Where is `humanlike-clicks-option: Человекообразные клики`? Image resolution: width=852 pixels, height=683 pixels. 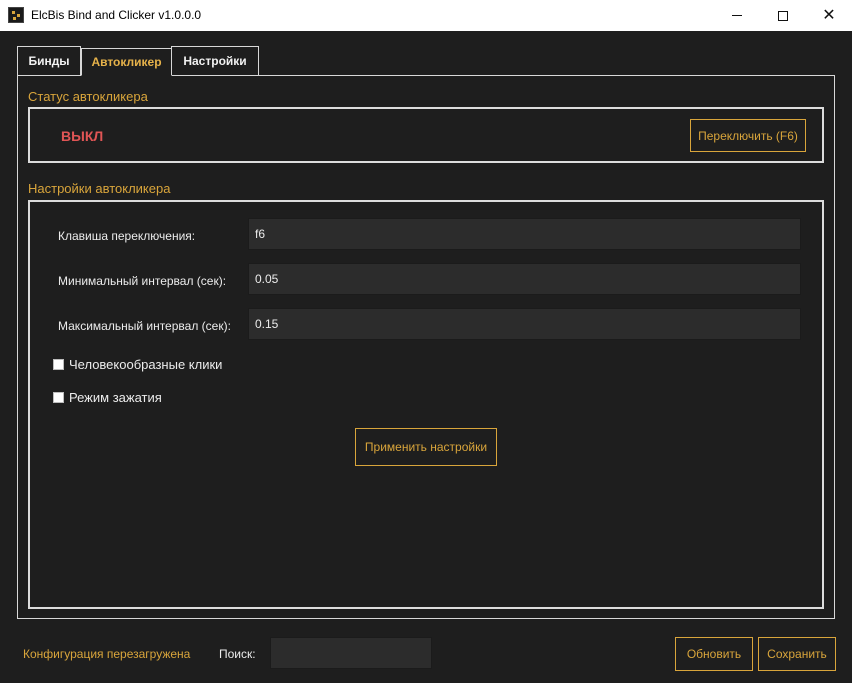
humanlike-clicks-option: Человекообразные клики is located at coordinates (137, 364).